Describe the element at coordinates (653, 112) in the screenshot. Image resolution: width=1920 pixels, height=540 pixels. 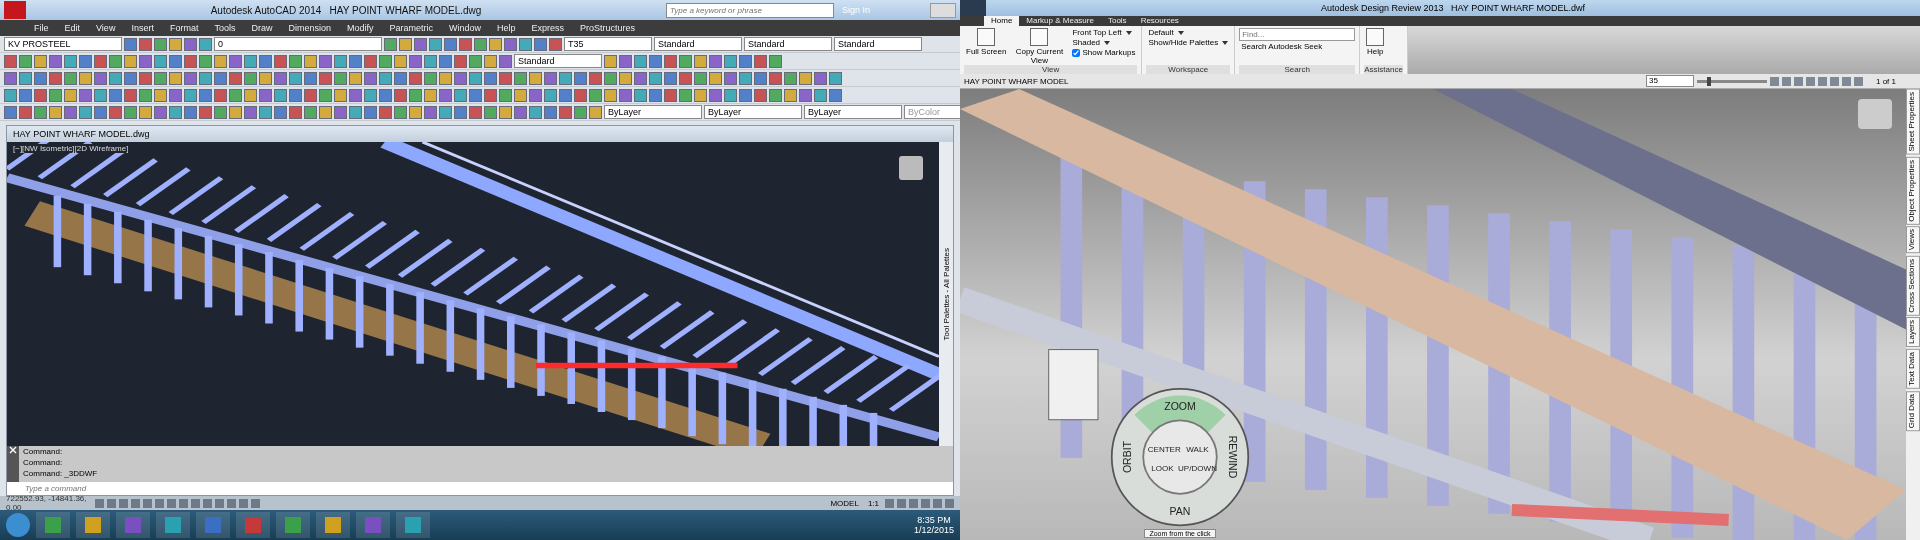
I see `color-dropdown: ByLayer` at that location.